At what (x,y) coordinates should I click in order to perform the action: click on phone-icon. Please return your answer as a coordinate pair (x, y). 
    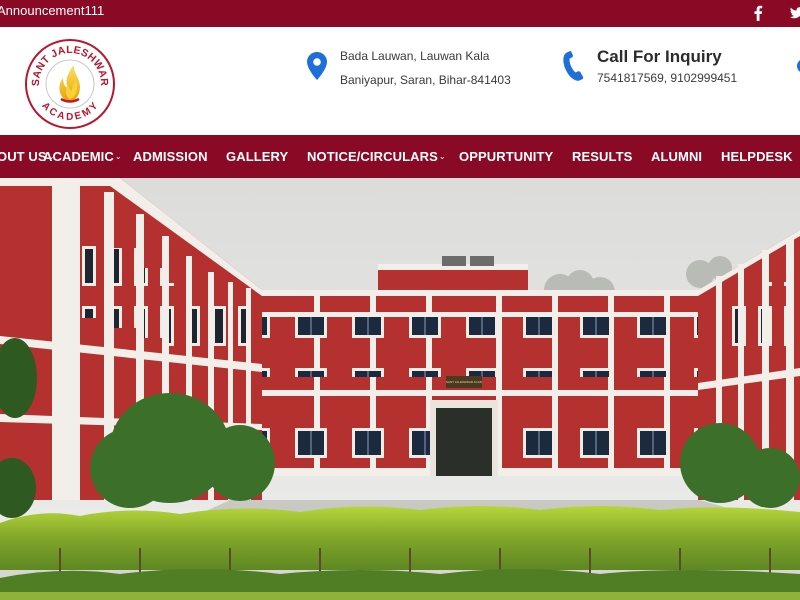
    Looking at the image, I should click on (574, 68).